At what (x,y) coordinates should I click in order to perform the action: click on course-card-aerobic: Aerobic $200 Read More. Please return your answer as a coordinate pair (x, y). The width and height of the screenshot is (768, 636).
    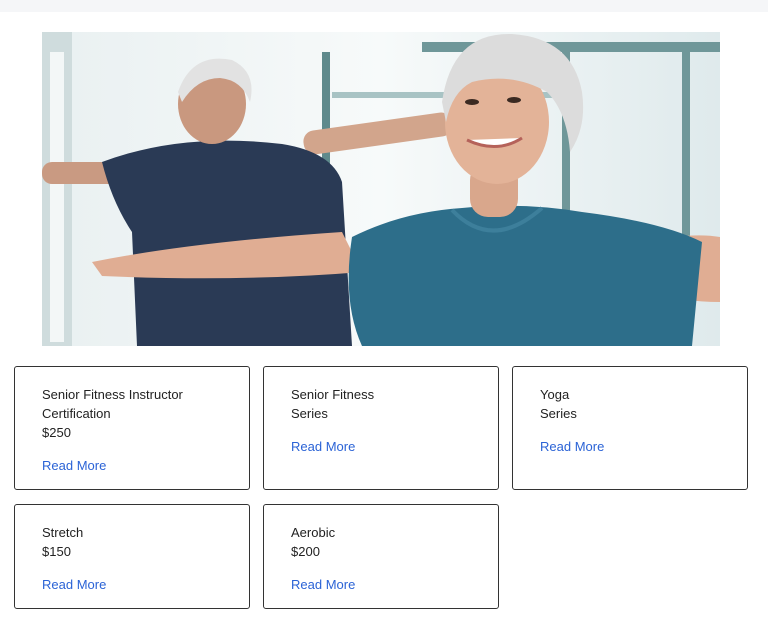
    Looking at the image, I should click on (381, 556).